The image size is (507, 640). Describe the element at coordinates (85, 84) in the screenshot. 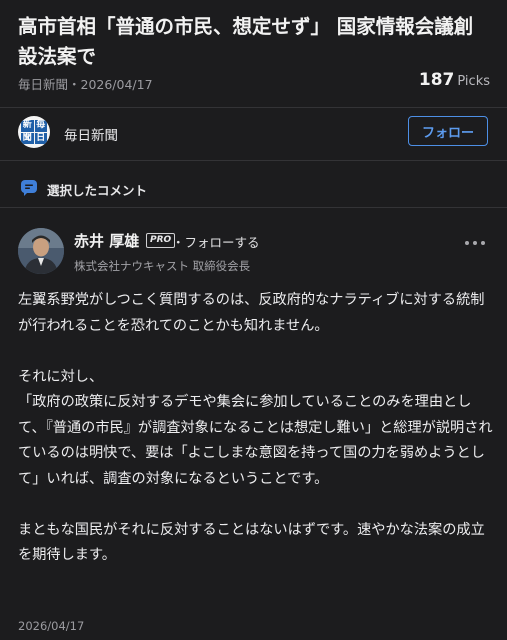

I see `source-date: 毎日新聞・2026/04/17` at that location.